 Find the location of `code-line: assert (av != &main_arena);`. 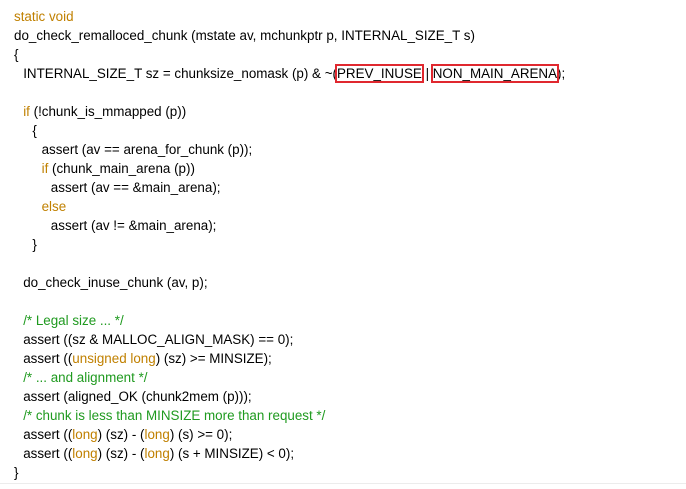

code-line: assert (av != &main_arena); is located at coordinates (134, 225).